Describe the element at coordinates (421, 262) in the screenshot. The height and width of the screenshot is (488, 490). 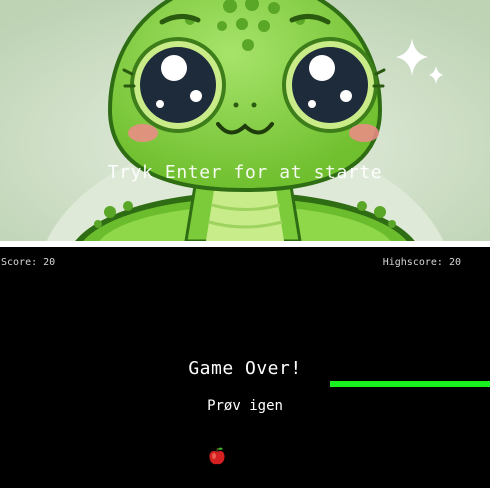
I see `highscore-label: Highscore: 20` at that location.